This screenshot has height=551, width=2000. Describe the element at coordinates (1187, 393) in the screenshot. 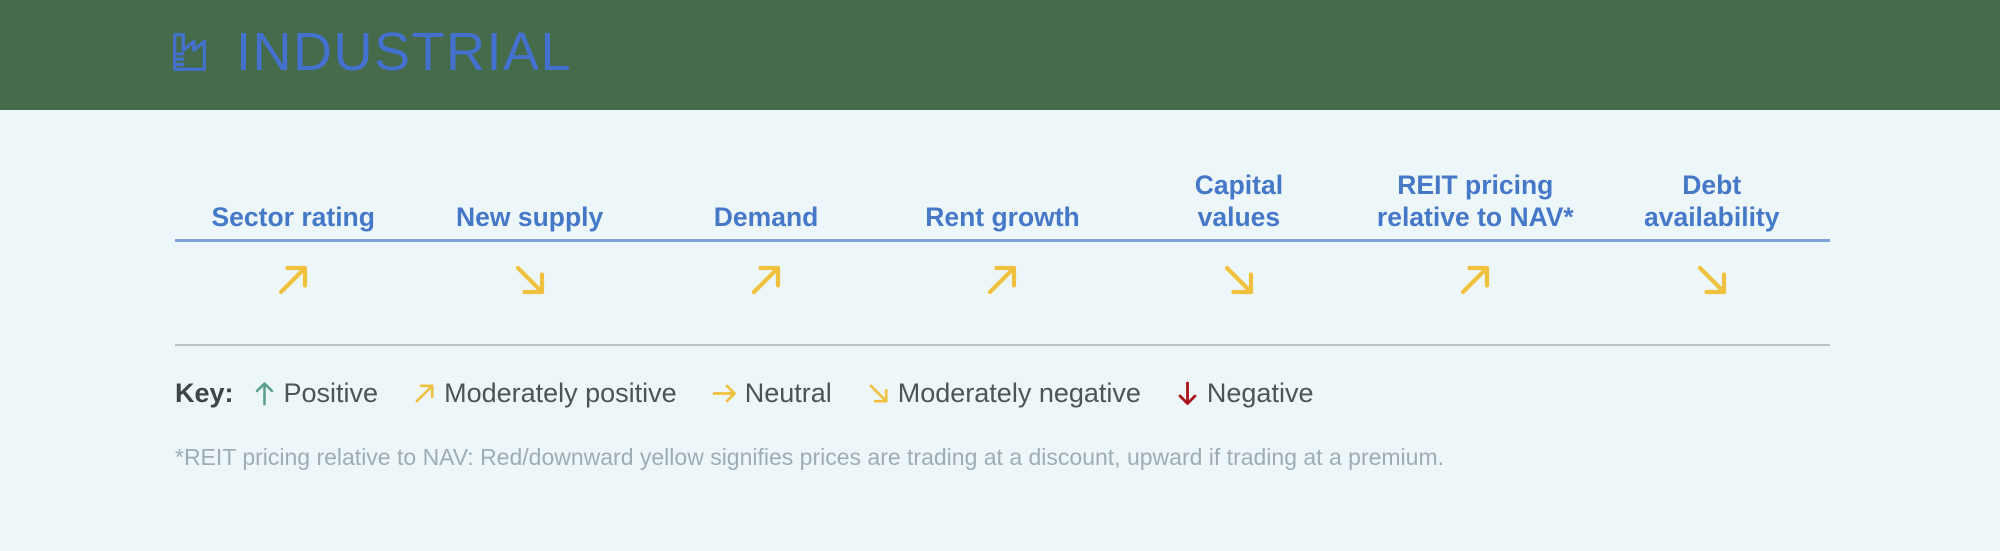

I see `arrow-down-icon` at that location.